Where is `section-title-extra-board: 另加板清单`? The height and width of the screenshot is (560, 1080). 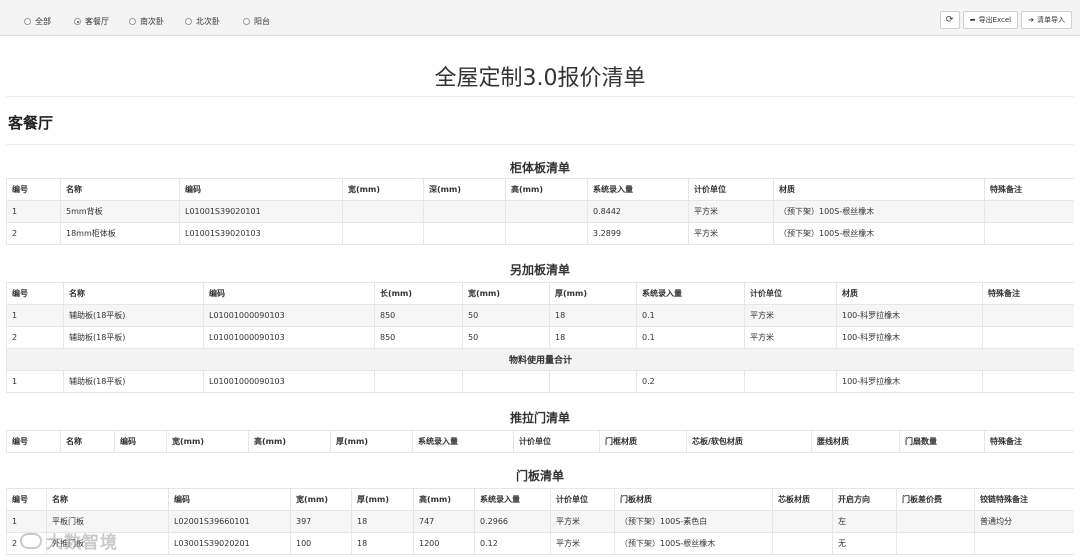
section-title-extra-board: 另加板清单 is located at coordinates (539, 270).